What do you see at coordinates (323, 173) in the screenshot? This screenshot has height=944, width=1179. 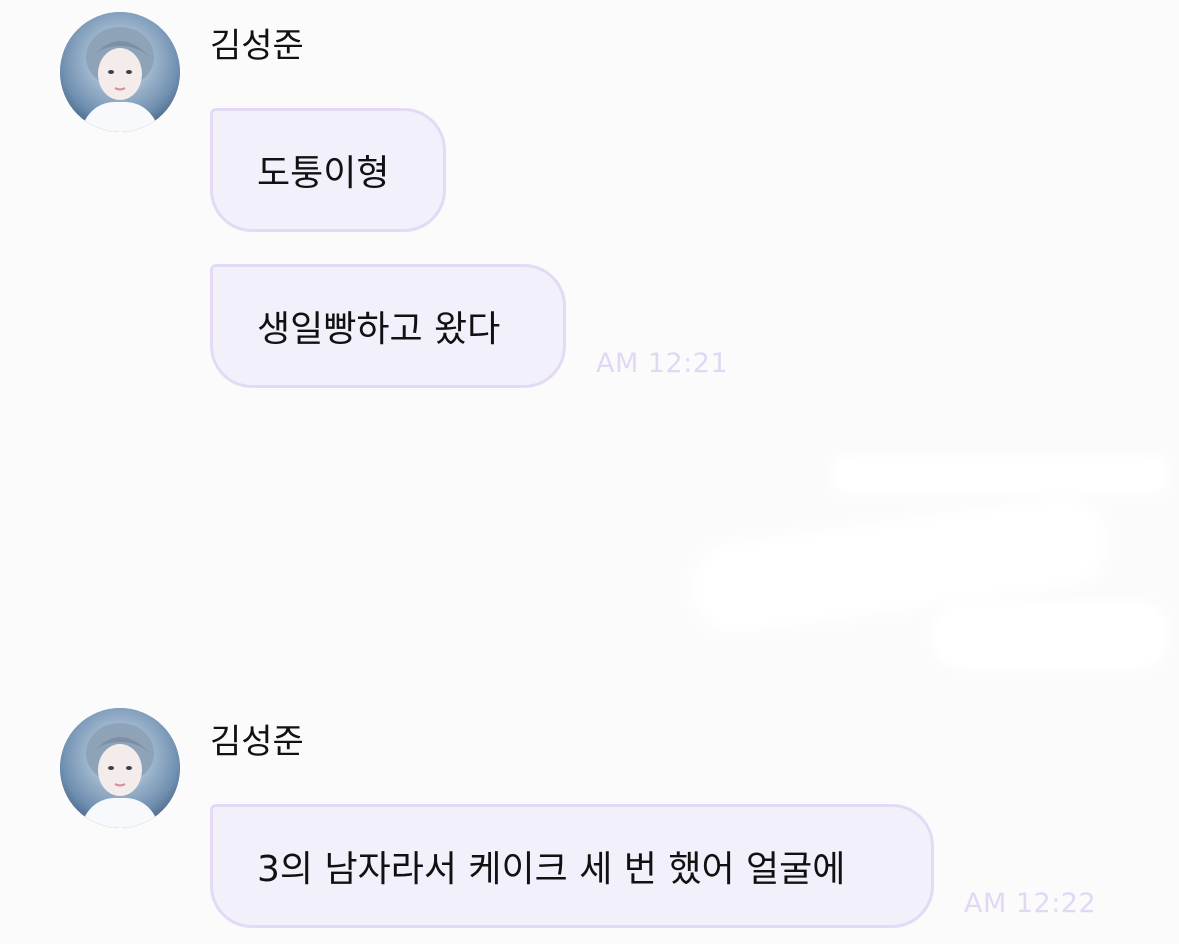 I see `message-text: 도퉁이형` at bounding box center [323, 173].